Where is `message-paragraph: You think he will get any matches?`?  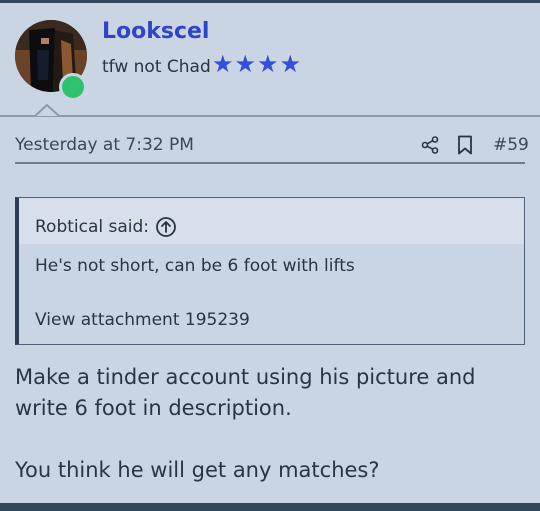 message-paragraph: You think he will get any matches? is located at coordinates (197, 470).